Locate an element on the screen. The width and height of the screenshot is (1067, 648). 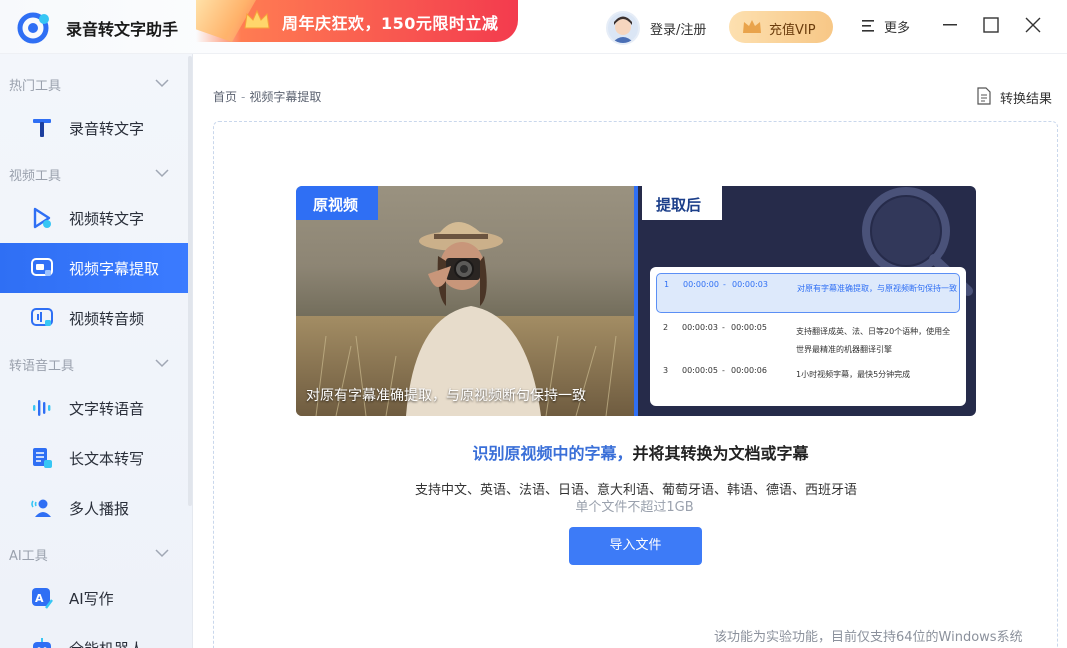
extracted-tag: 提取后 is located at coordinates (682, 203).